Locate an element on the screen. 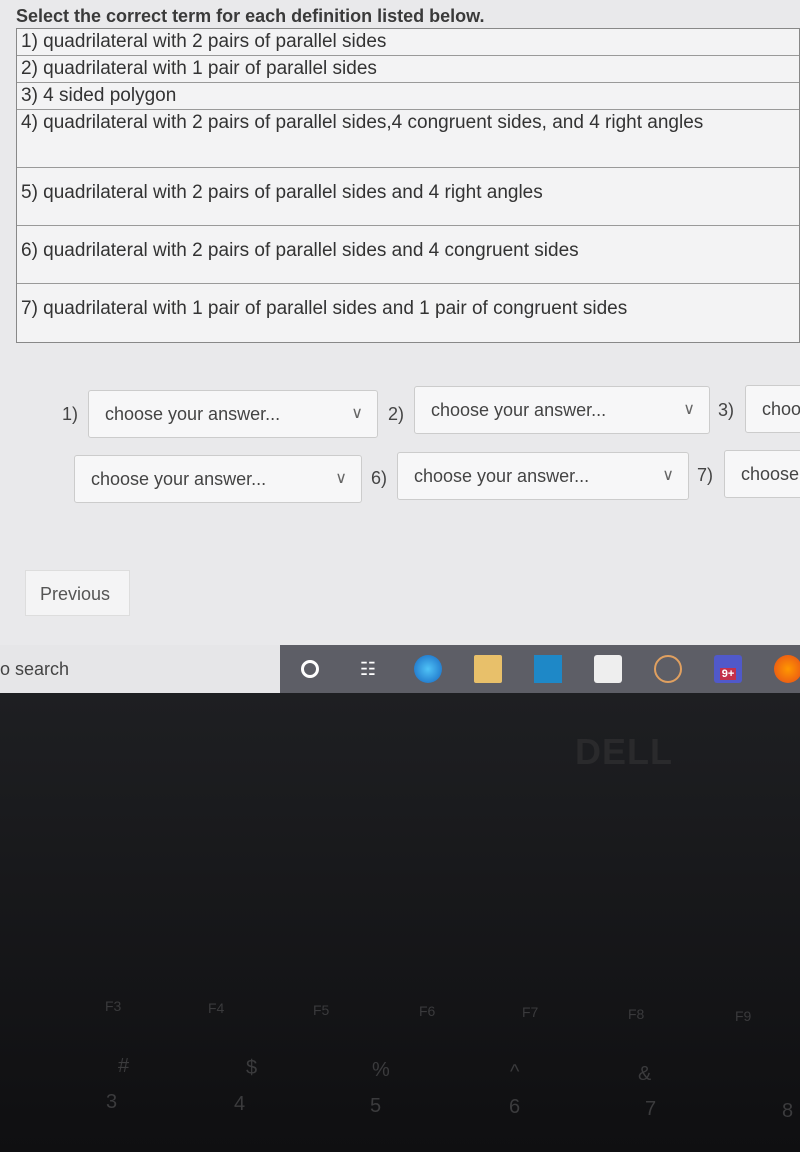  select-value: choose is located at coordinates (770, 474).